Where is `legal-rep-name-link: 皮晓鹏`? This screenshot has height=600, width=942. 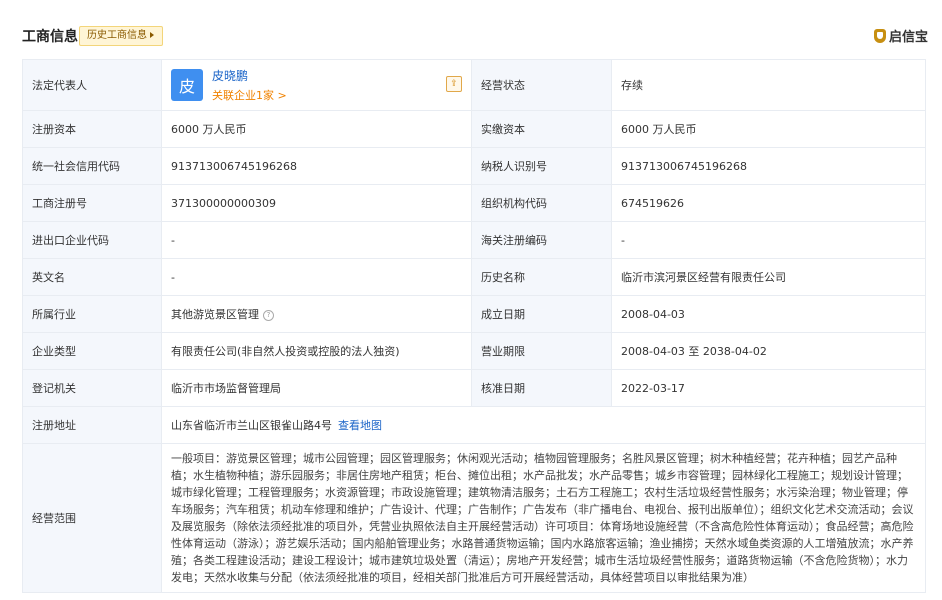 legal-rep-name-link: 皮晓鹏 is located at coordinates (249, 75).